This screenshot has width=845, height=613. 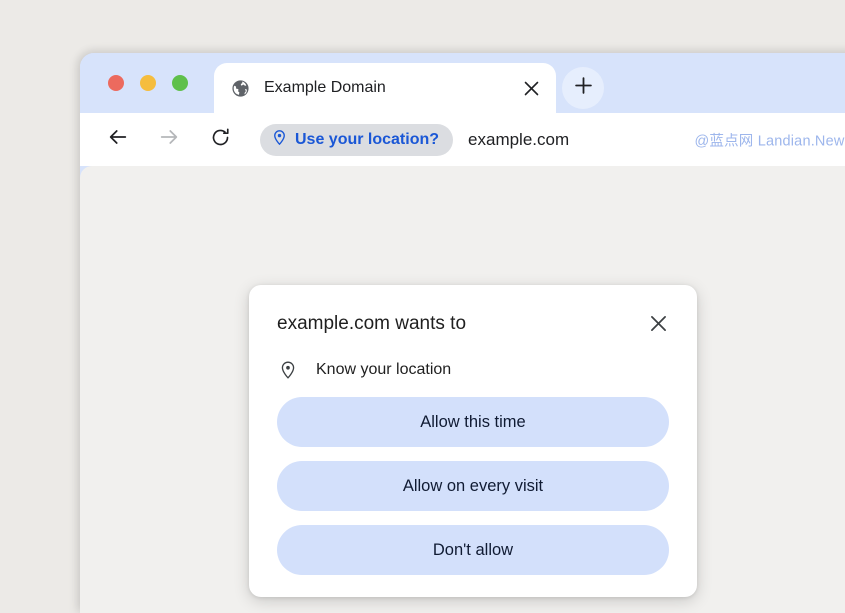 I want to click on reload-button, so click(x=220, y=140).